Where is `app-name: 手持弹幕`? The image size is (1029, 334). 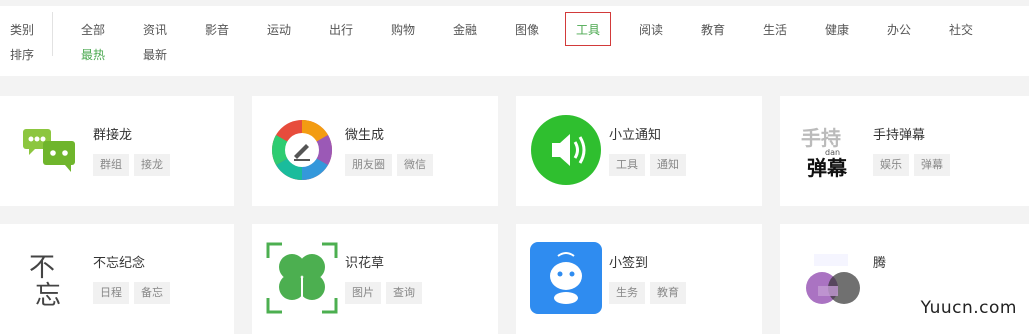 app-name: 手持弹幕 is located at coordinates (899, 135).